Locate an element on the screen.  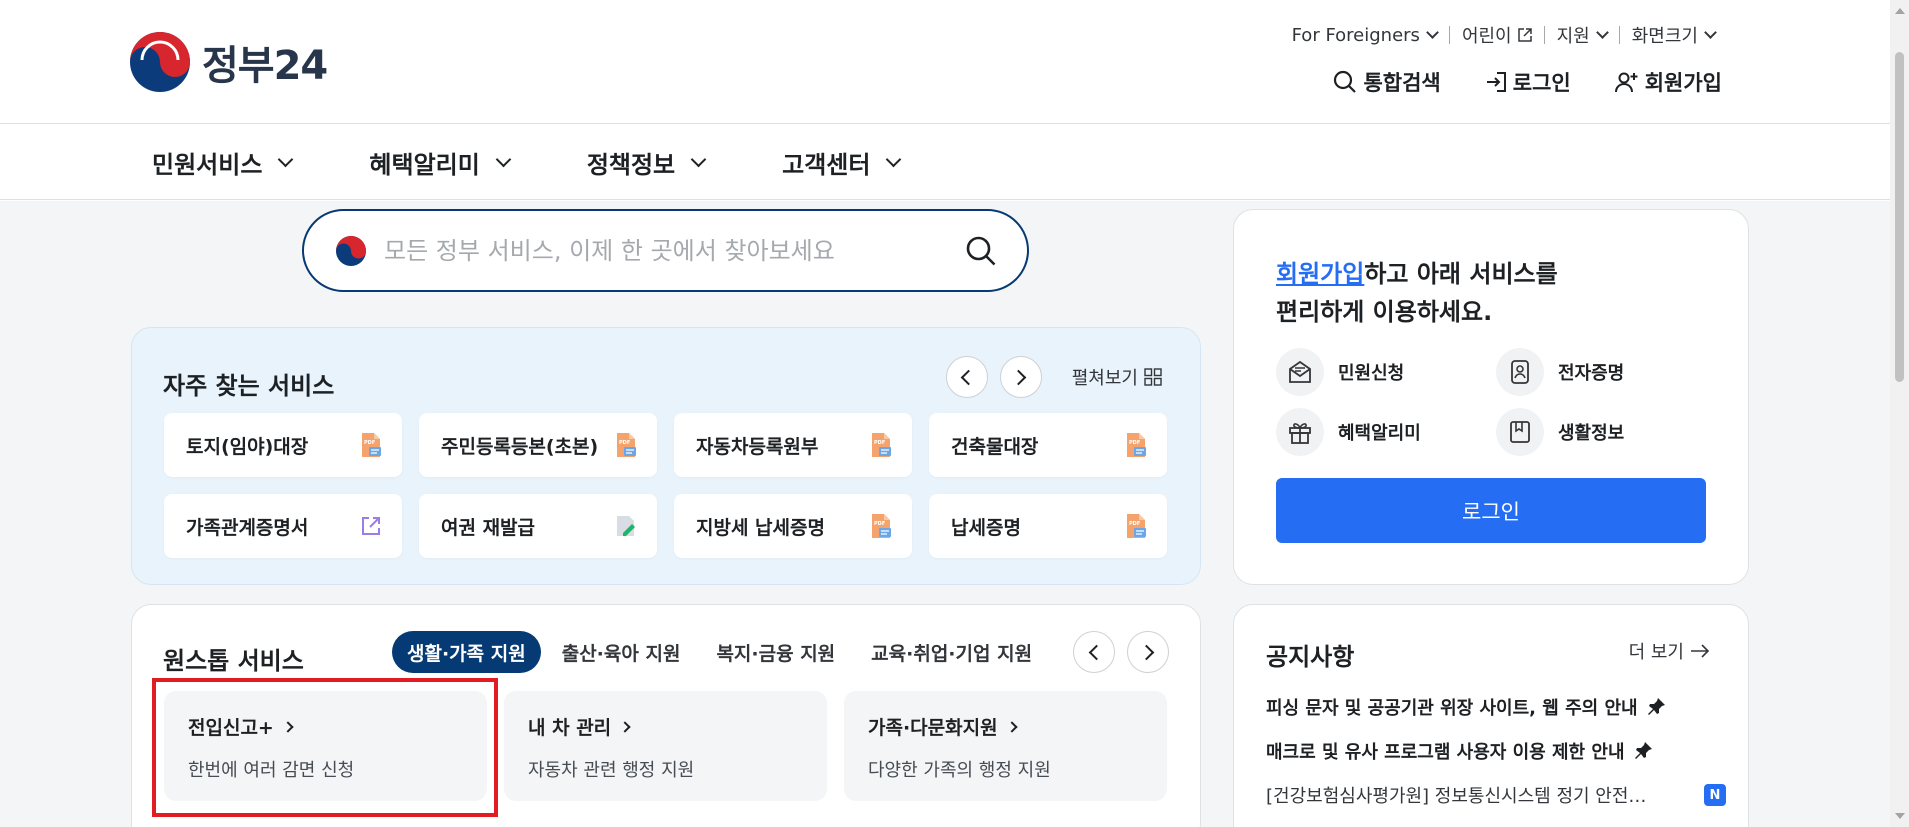
nav-item-customer-center: 고객센터 is located at coordinates (842, 162).